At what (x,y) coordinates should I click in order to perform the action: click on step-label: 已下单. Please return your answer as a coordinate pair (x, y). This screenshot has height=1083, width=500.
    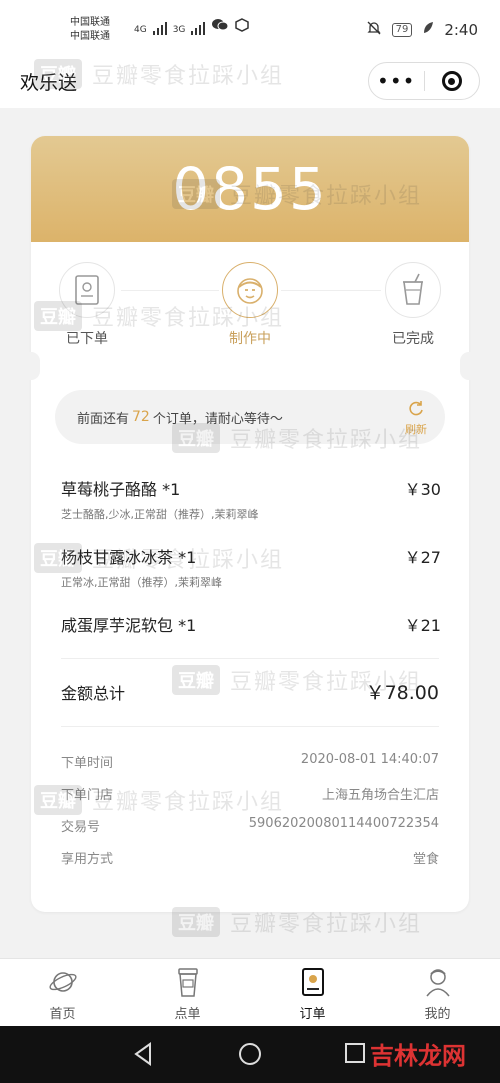
    Looking at the image, I should click on (87, 339).